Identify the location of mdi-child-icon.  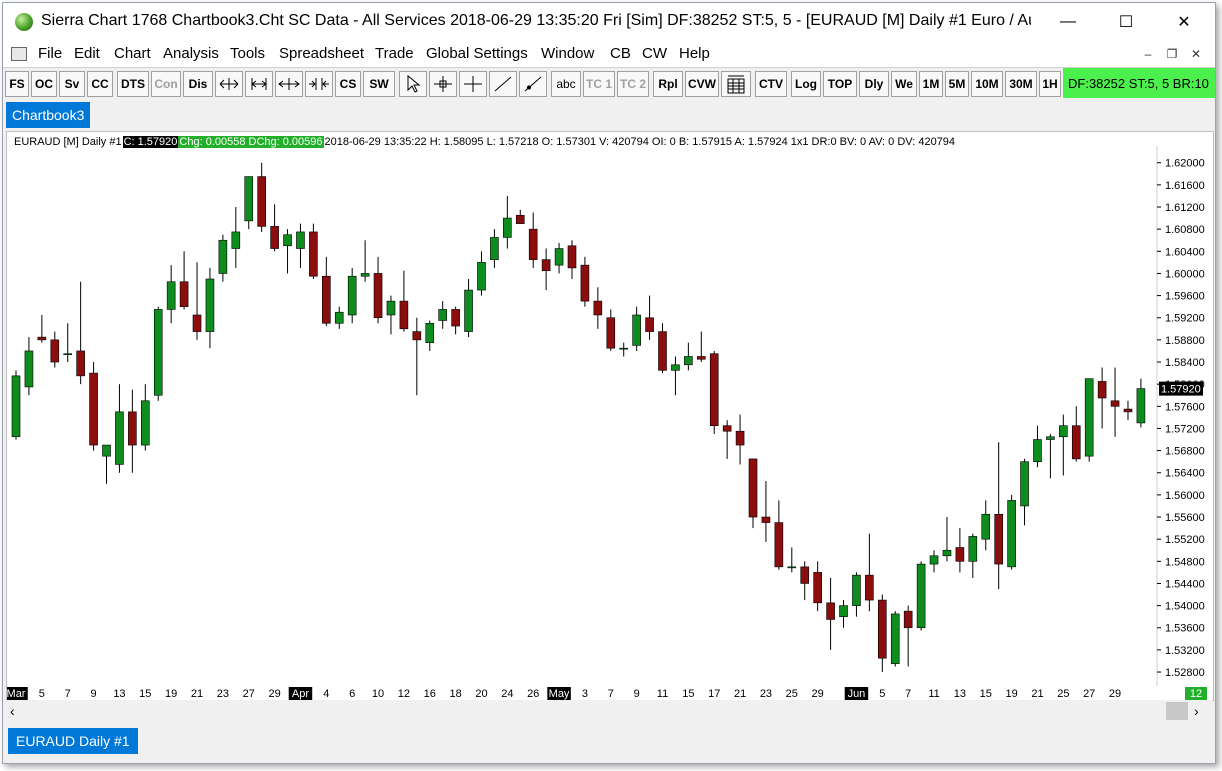
(19, 54).